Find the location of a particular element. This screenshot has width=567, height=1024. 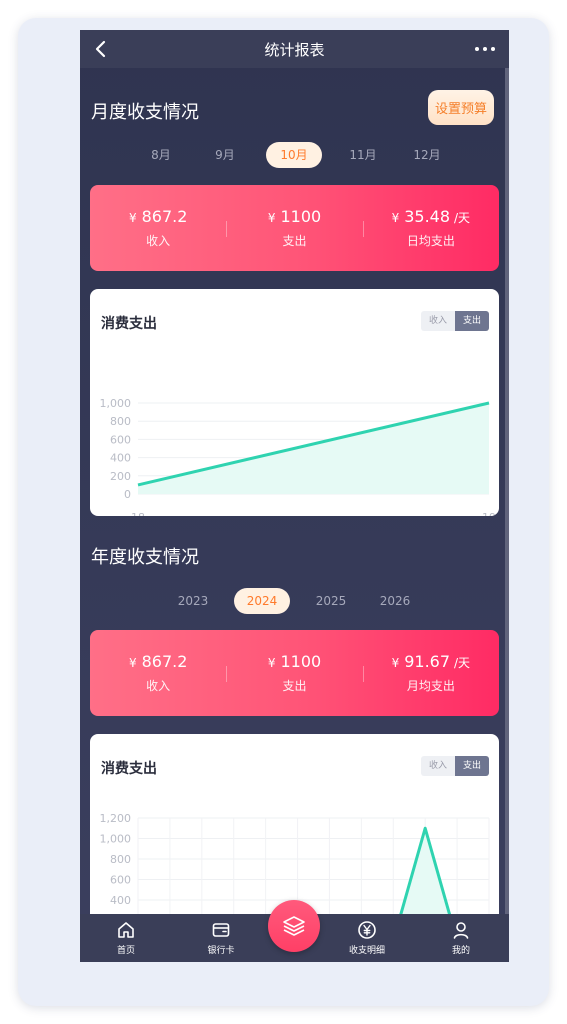

center-action-button is located at coordinates (294, 926).